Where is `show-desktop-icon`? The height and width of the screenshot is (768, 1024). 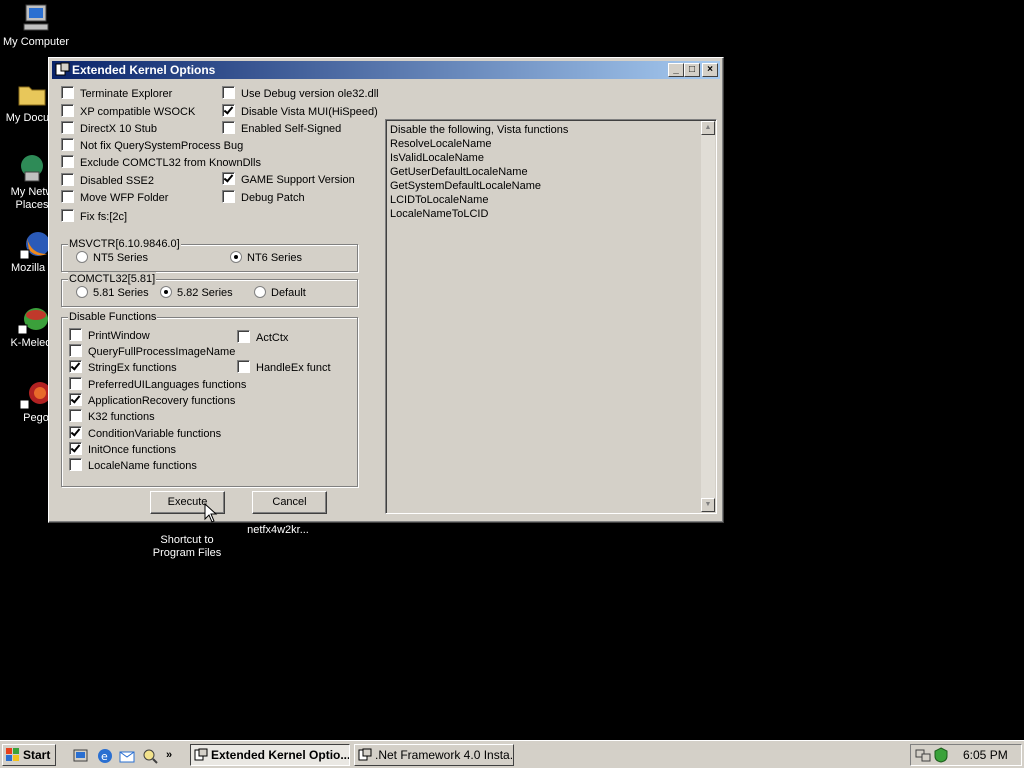
show-desktop-icon is located at coordinates (81, 756).